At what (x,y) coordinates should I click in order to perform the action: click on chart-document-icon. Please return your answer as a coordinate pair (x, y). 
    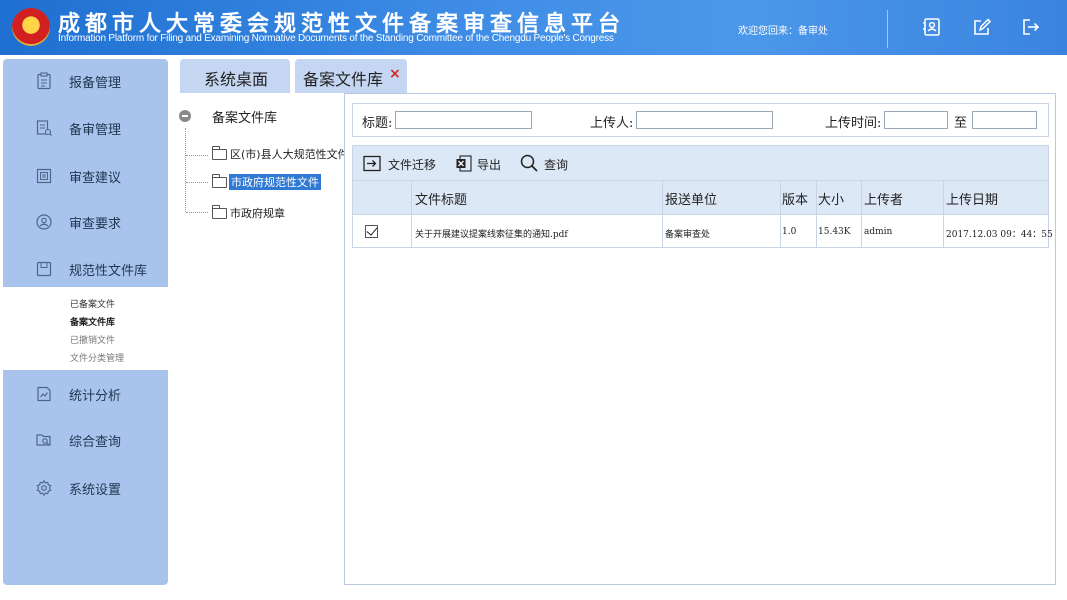
    Looking at the image, I should click on (44, 394).